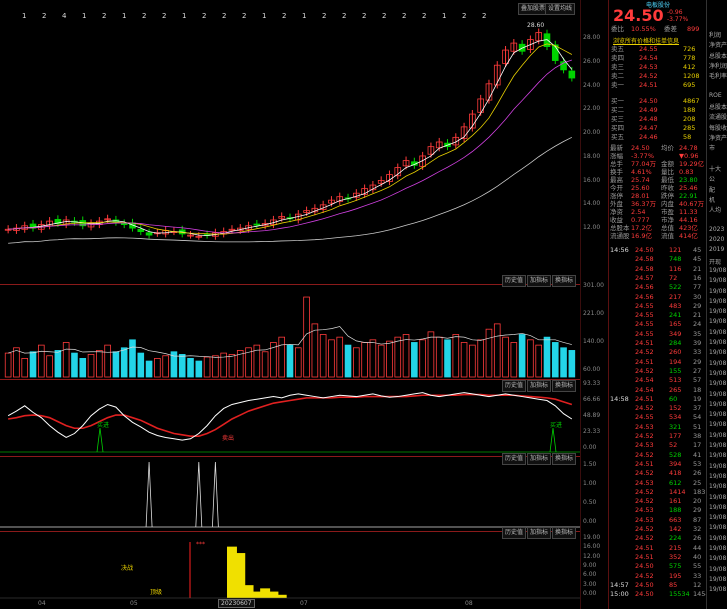  What do you see at coordinates (658, 464) in the screenshot?
I see `tick-row: 24.51 394 53` at bounding box center [658, 464].